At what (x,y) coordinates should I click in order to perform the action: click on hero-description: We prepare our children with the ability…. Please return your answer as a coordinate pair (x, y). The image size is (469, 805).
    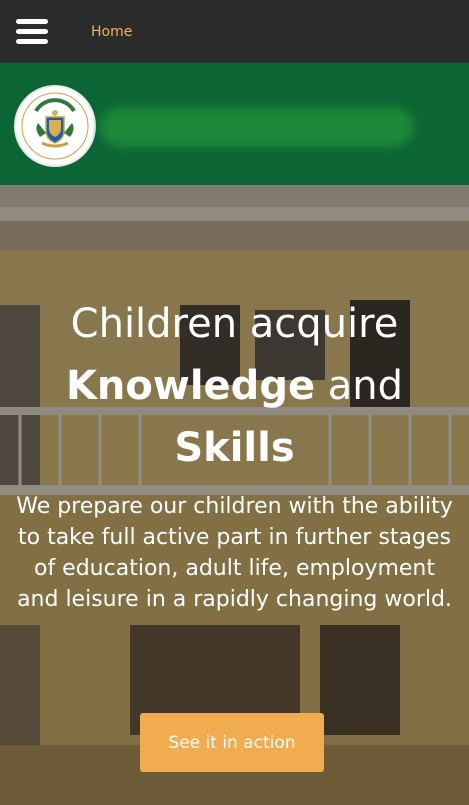
    Looking at the image, I should click on (234, 553).